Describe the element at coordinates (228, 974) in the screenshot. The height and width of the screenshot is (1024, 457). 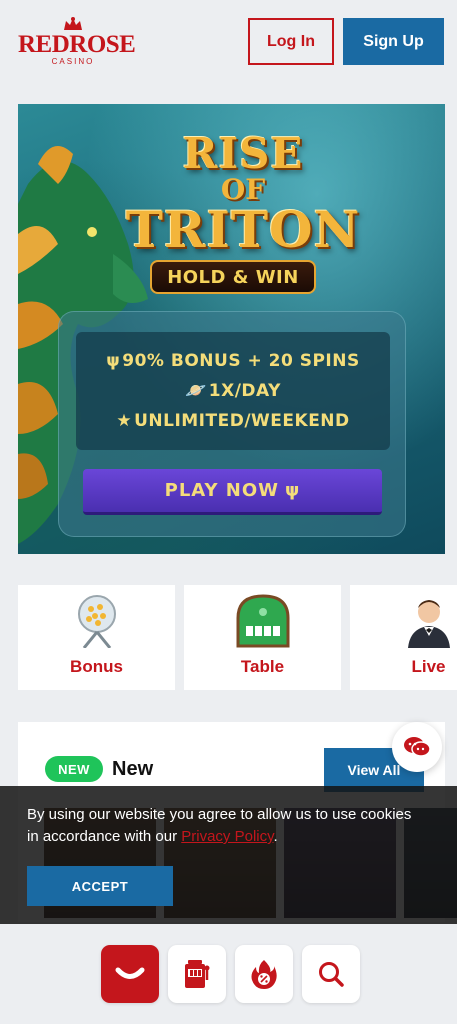
I see `bottom-navigation` at that location.